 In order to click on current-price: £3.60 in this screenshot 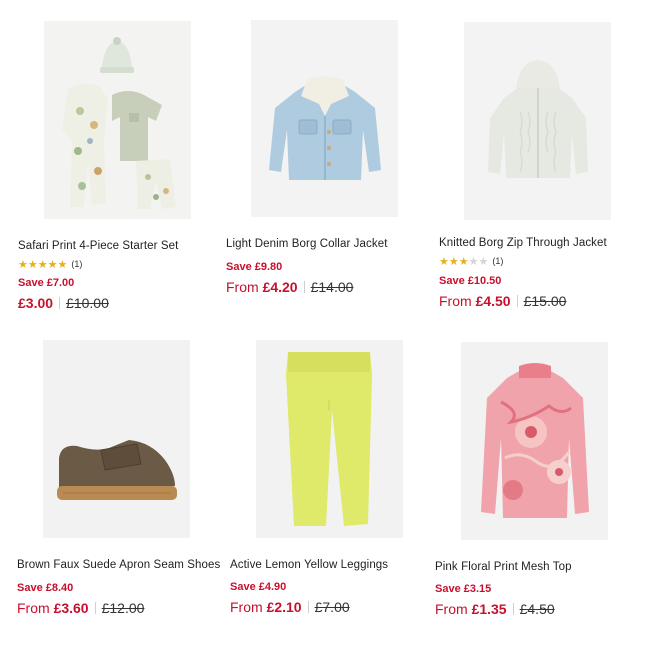, I will do `click(71, 608)`.